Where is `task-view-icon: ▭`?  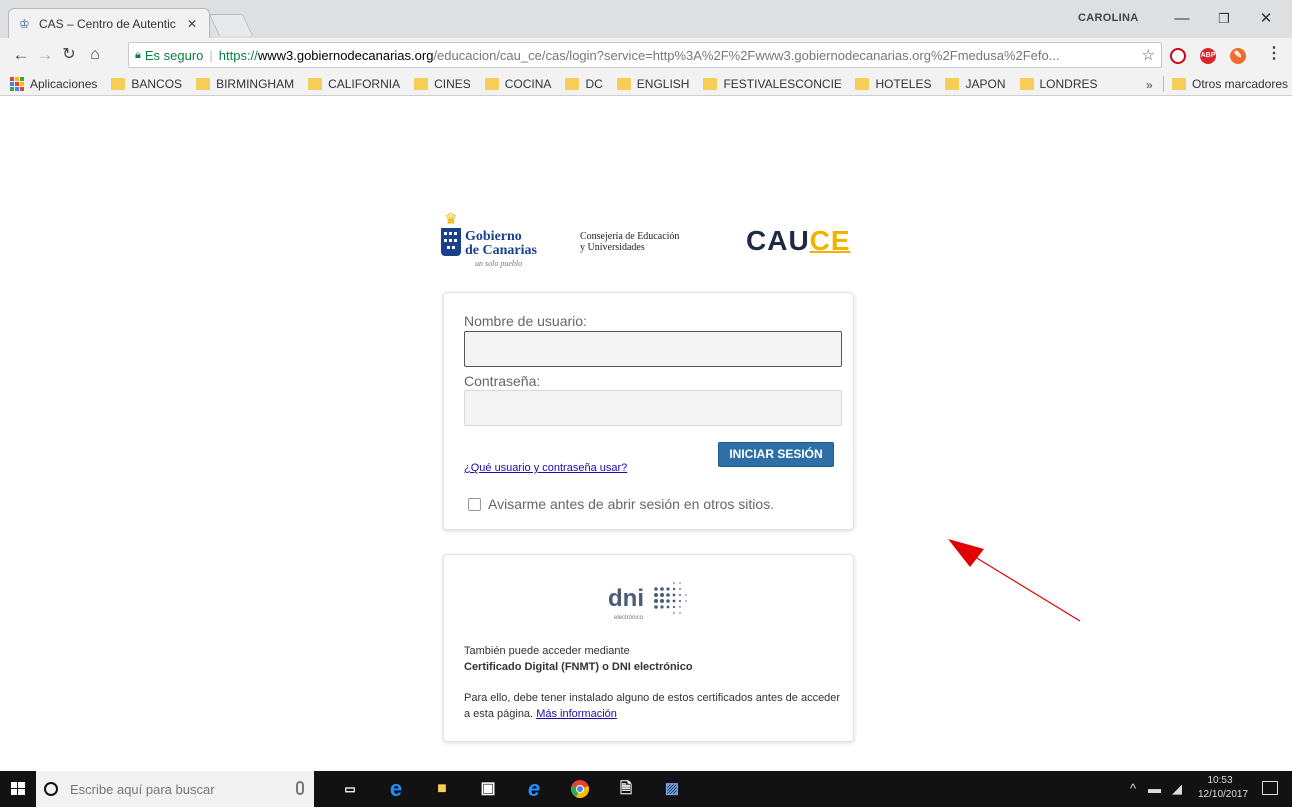 task-view-icon: ▭ is located at coordinates (350, 789).